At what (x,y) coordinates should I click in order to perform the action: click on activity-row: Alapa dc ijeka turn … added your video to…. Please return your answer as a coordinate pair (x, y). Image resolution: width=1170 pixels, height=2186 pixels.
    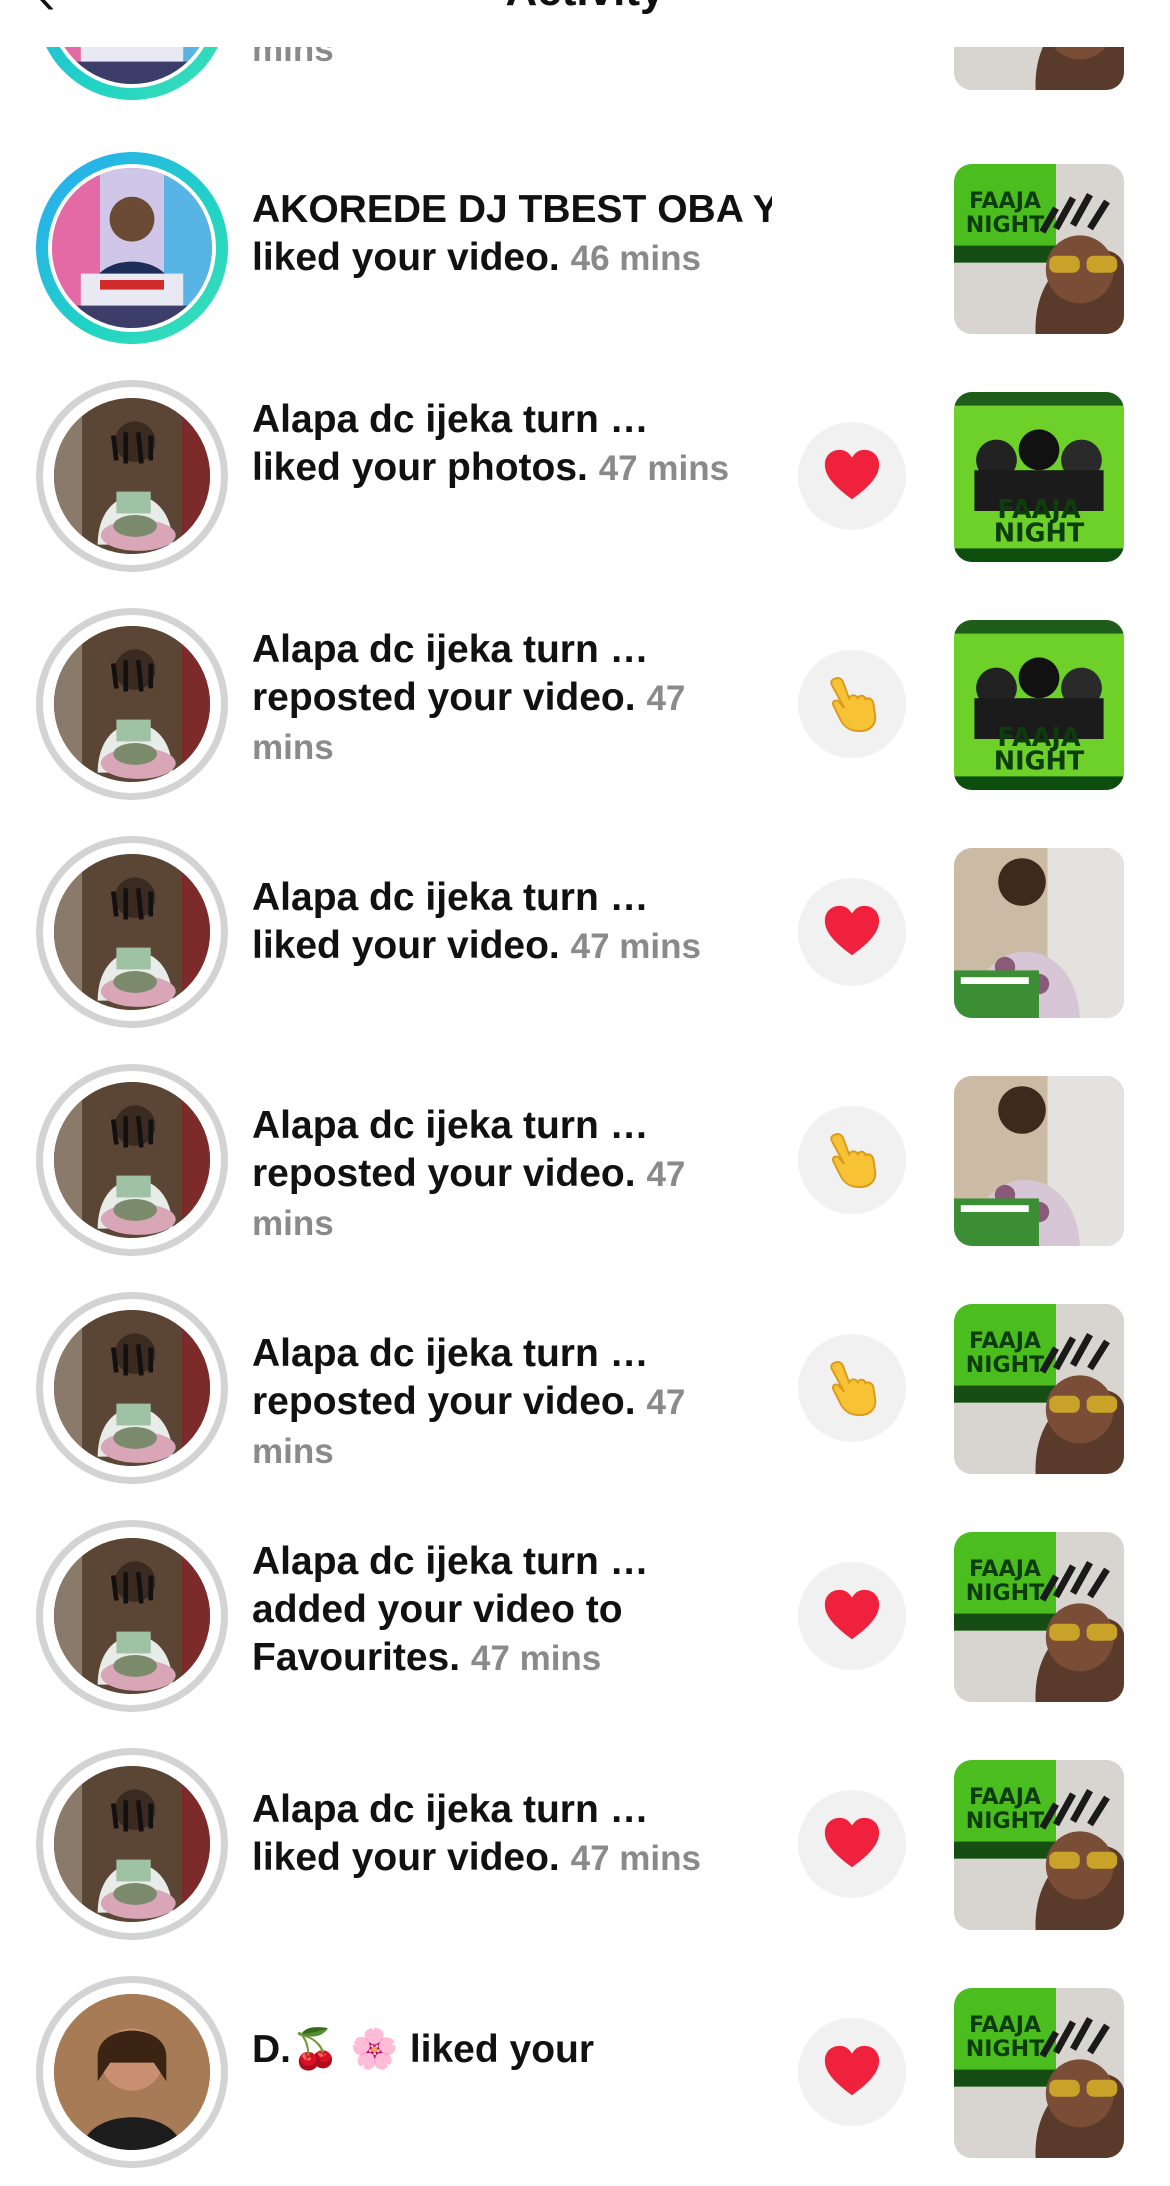
    Looking at the image, I should click on (585, 1616).